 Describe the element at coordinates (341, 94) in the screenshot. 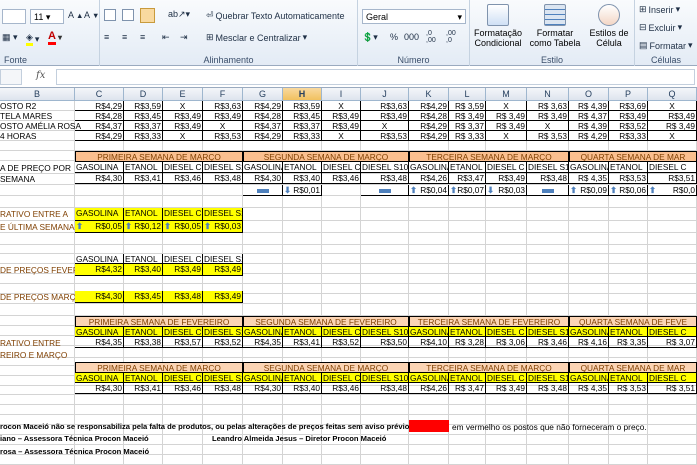

I see `column-header-i: I` at that location.